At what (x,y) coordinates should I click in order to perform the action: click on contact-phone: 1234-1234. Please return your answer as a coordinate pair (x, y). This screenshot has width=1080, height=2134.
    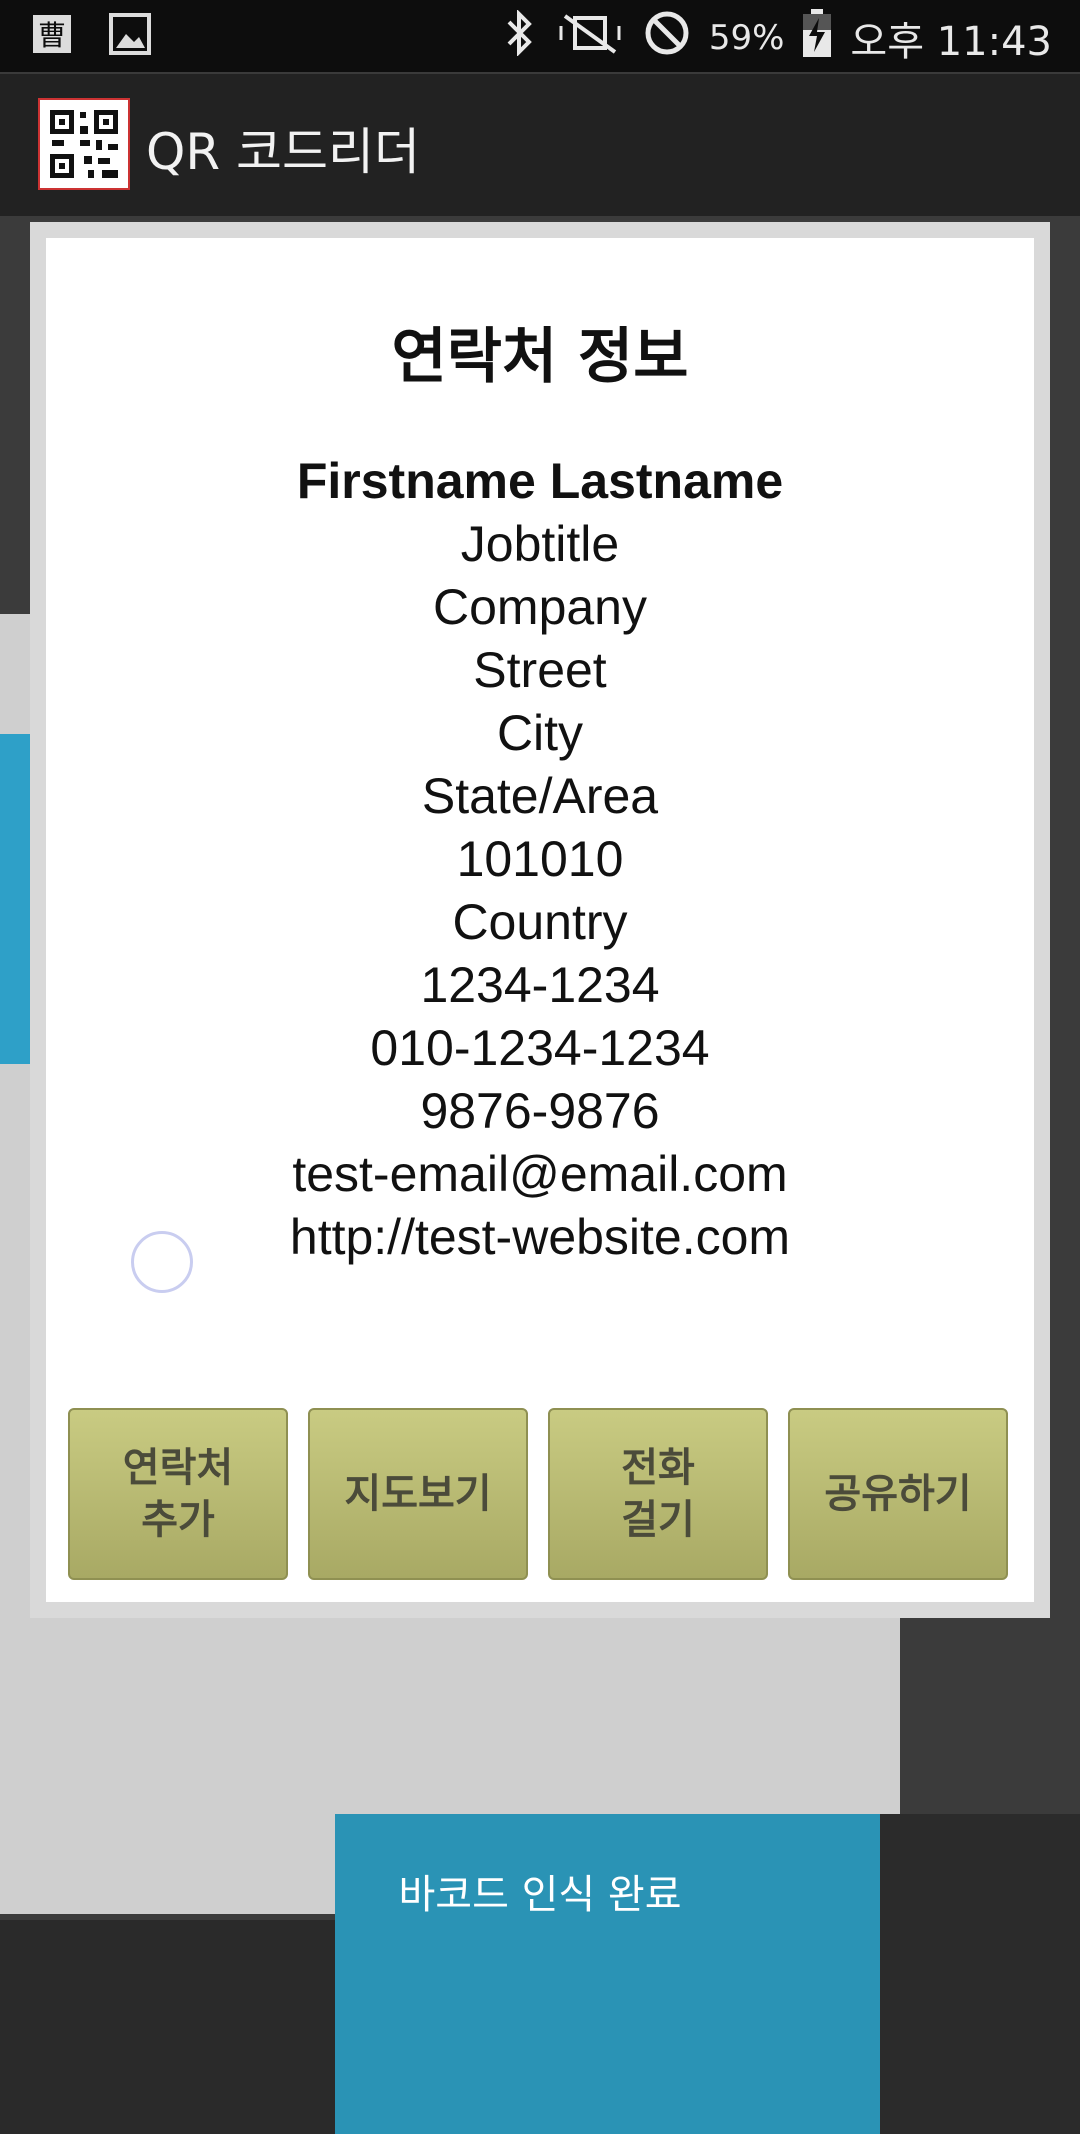
    Looking at the image, I should click on (540, 985).